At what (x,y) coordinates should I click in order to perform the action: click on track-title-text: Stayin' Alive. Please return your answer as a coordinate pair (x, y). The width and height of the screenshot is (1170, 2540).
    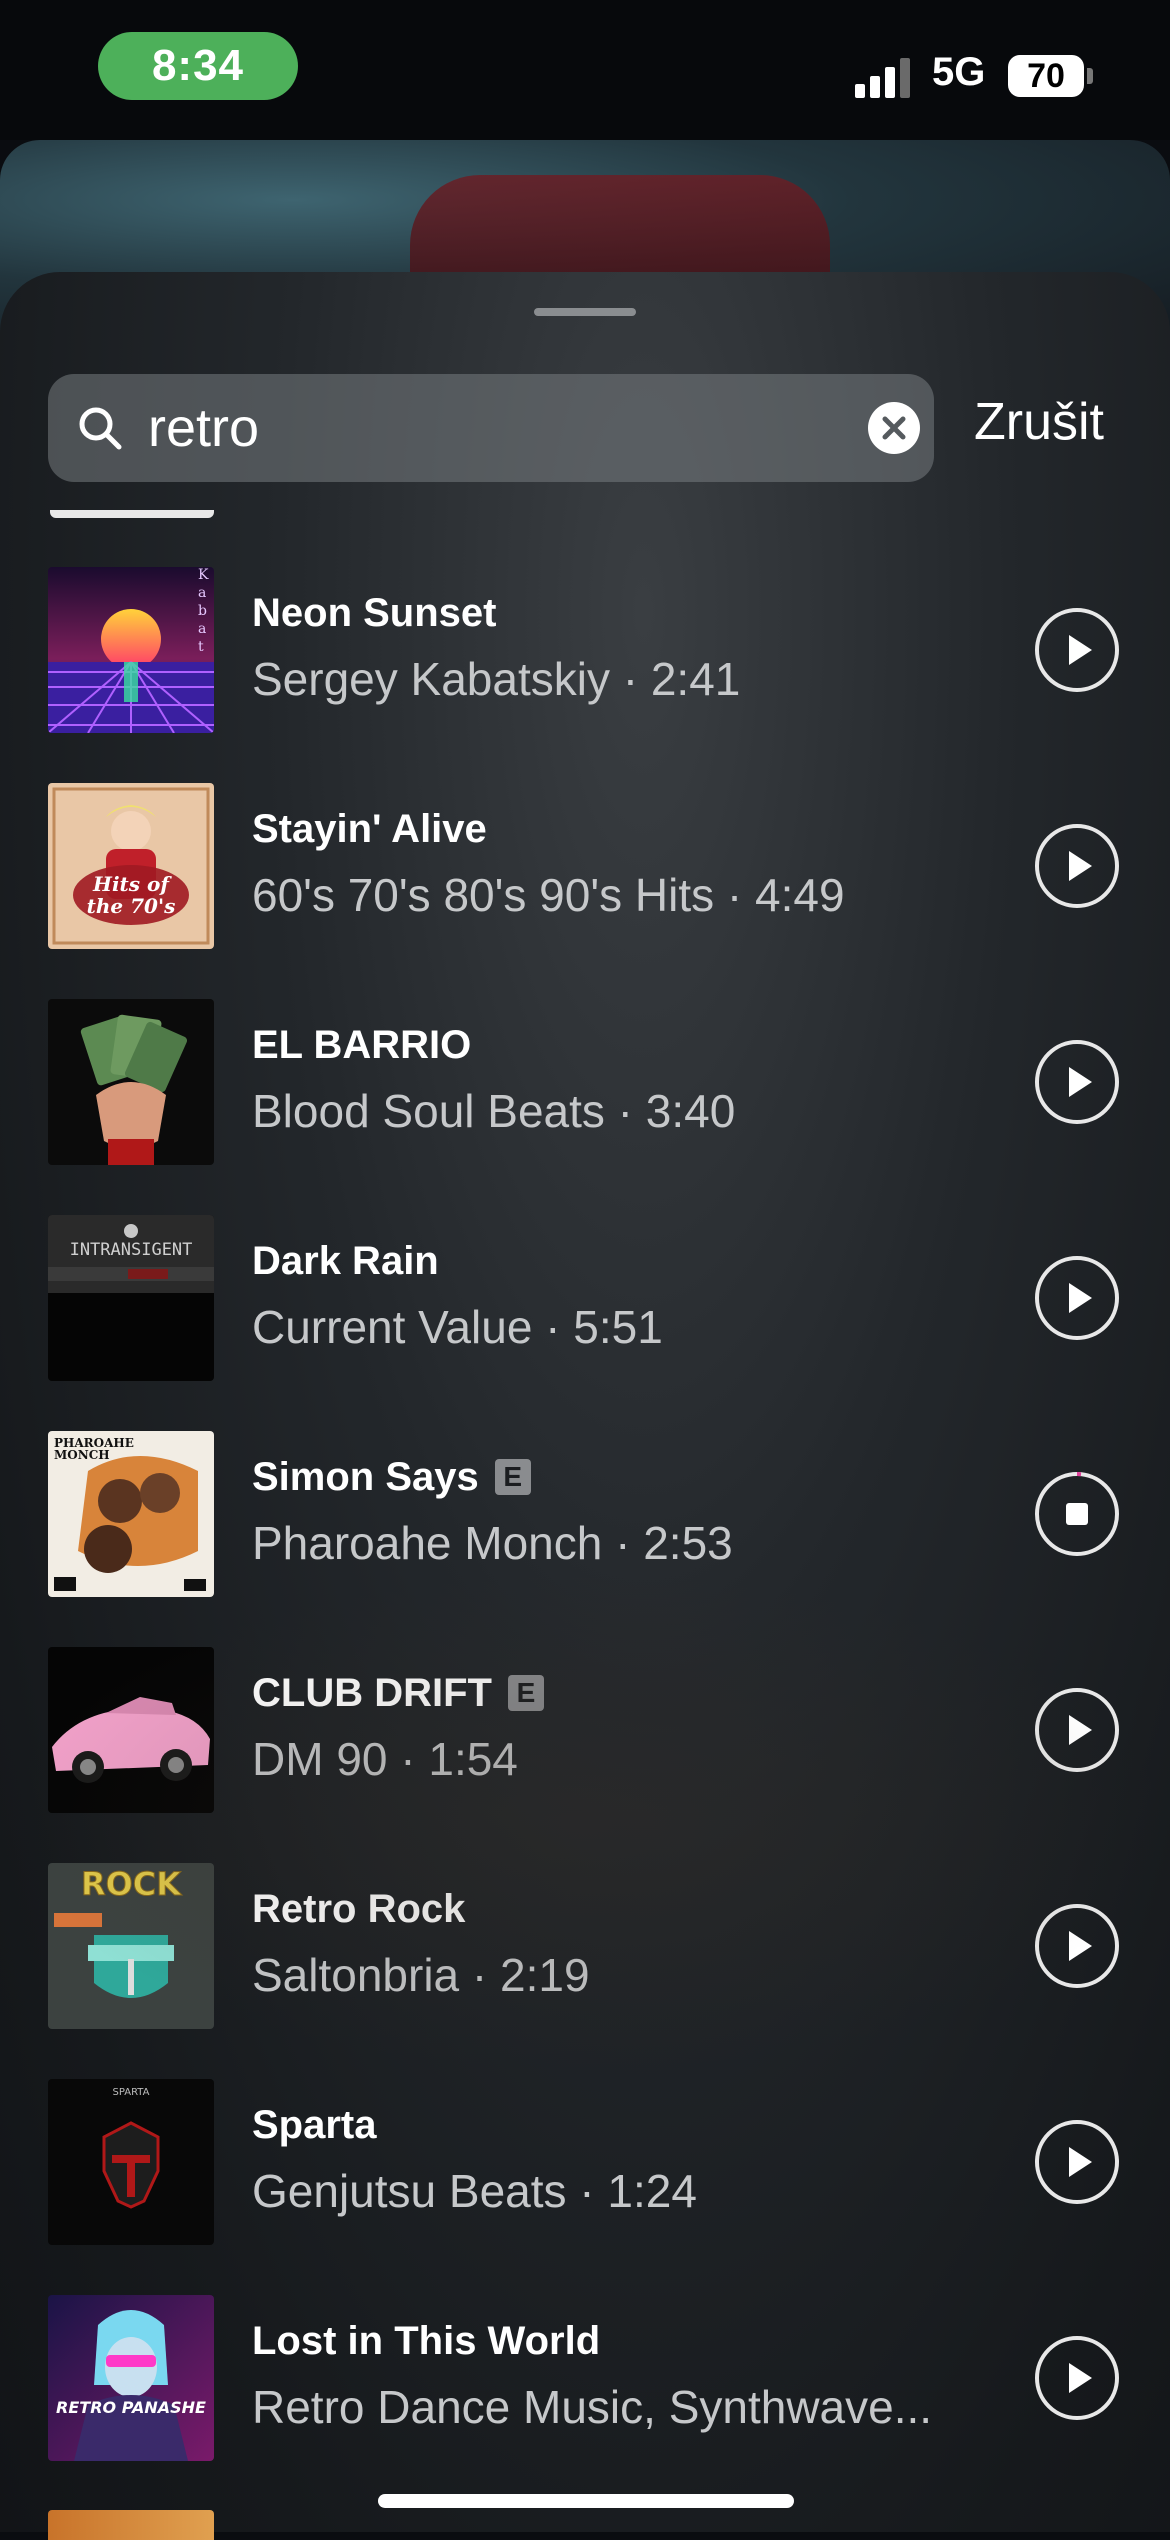
    Looking at the image, I should click on (369, 829).